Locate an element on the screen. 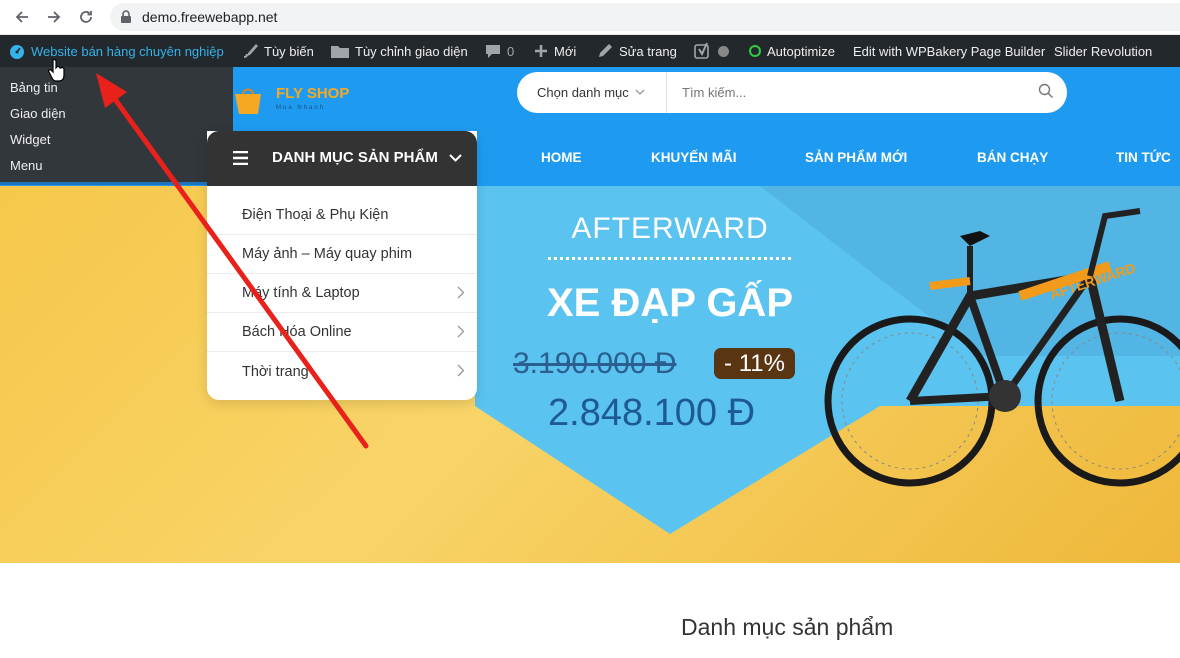 Image resolution: width=1180 pixels, height=658 pixels. browser-toolbar: demo.freewebapp.net is located at coordinates (590, 17).